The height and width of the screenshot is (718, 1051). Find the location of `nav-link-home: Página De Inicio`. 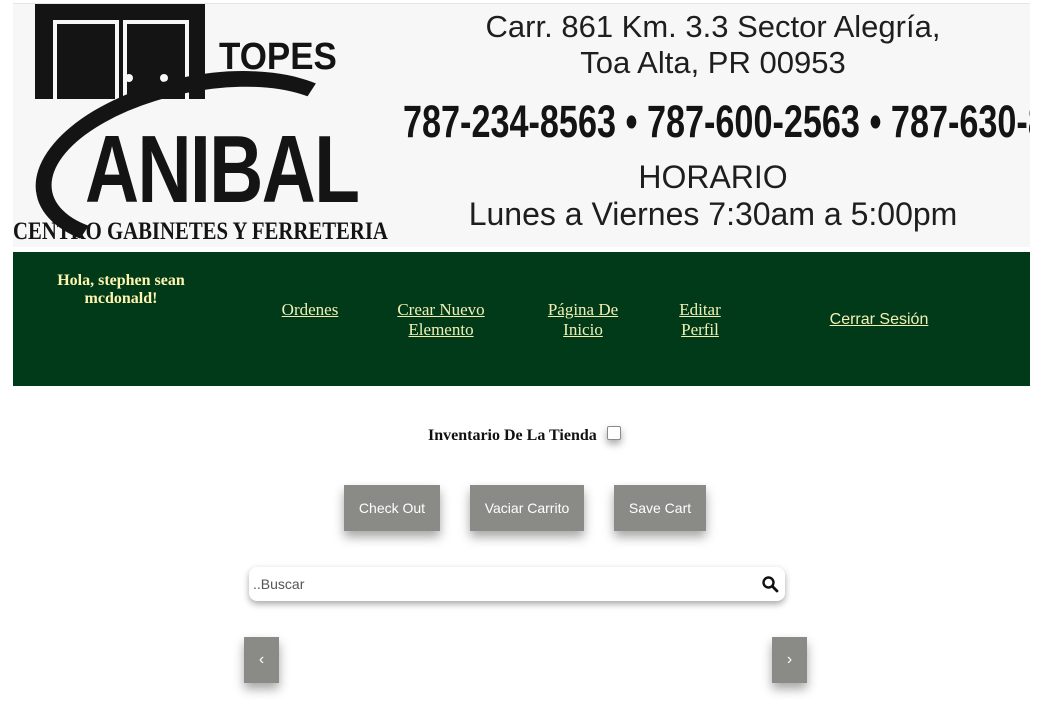

nav-link-home: Página De Inicio is located at coordinates (583, 320).